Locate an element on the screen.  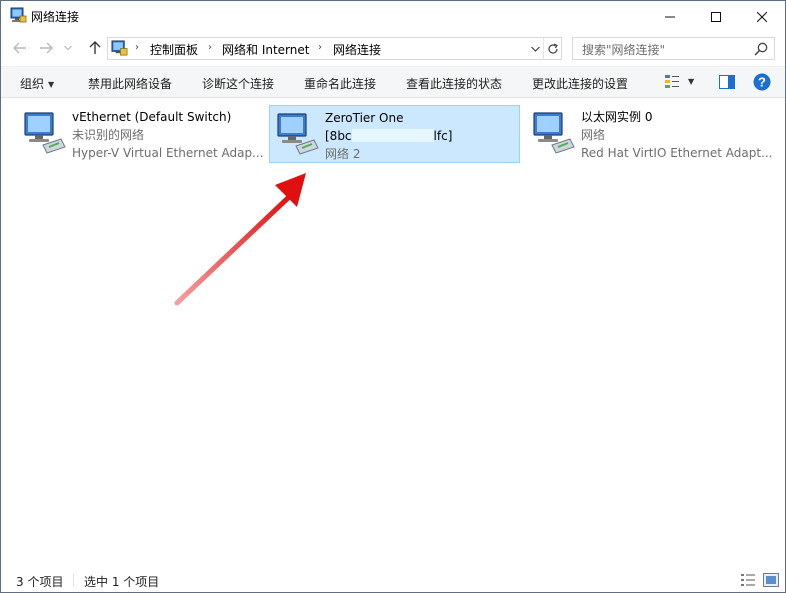
view-status-button: 查看此连接的状态 is located at coordinates (454, 83).